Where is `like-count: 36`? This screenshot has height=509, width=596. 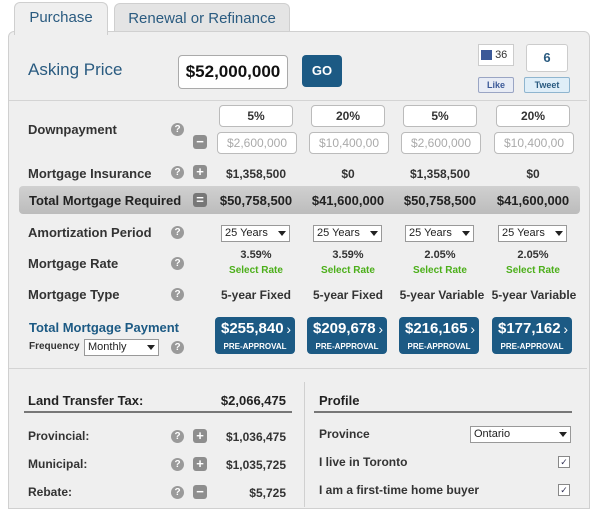 like-count: 36 is located at coordinates (501, 55).